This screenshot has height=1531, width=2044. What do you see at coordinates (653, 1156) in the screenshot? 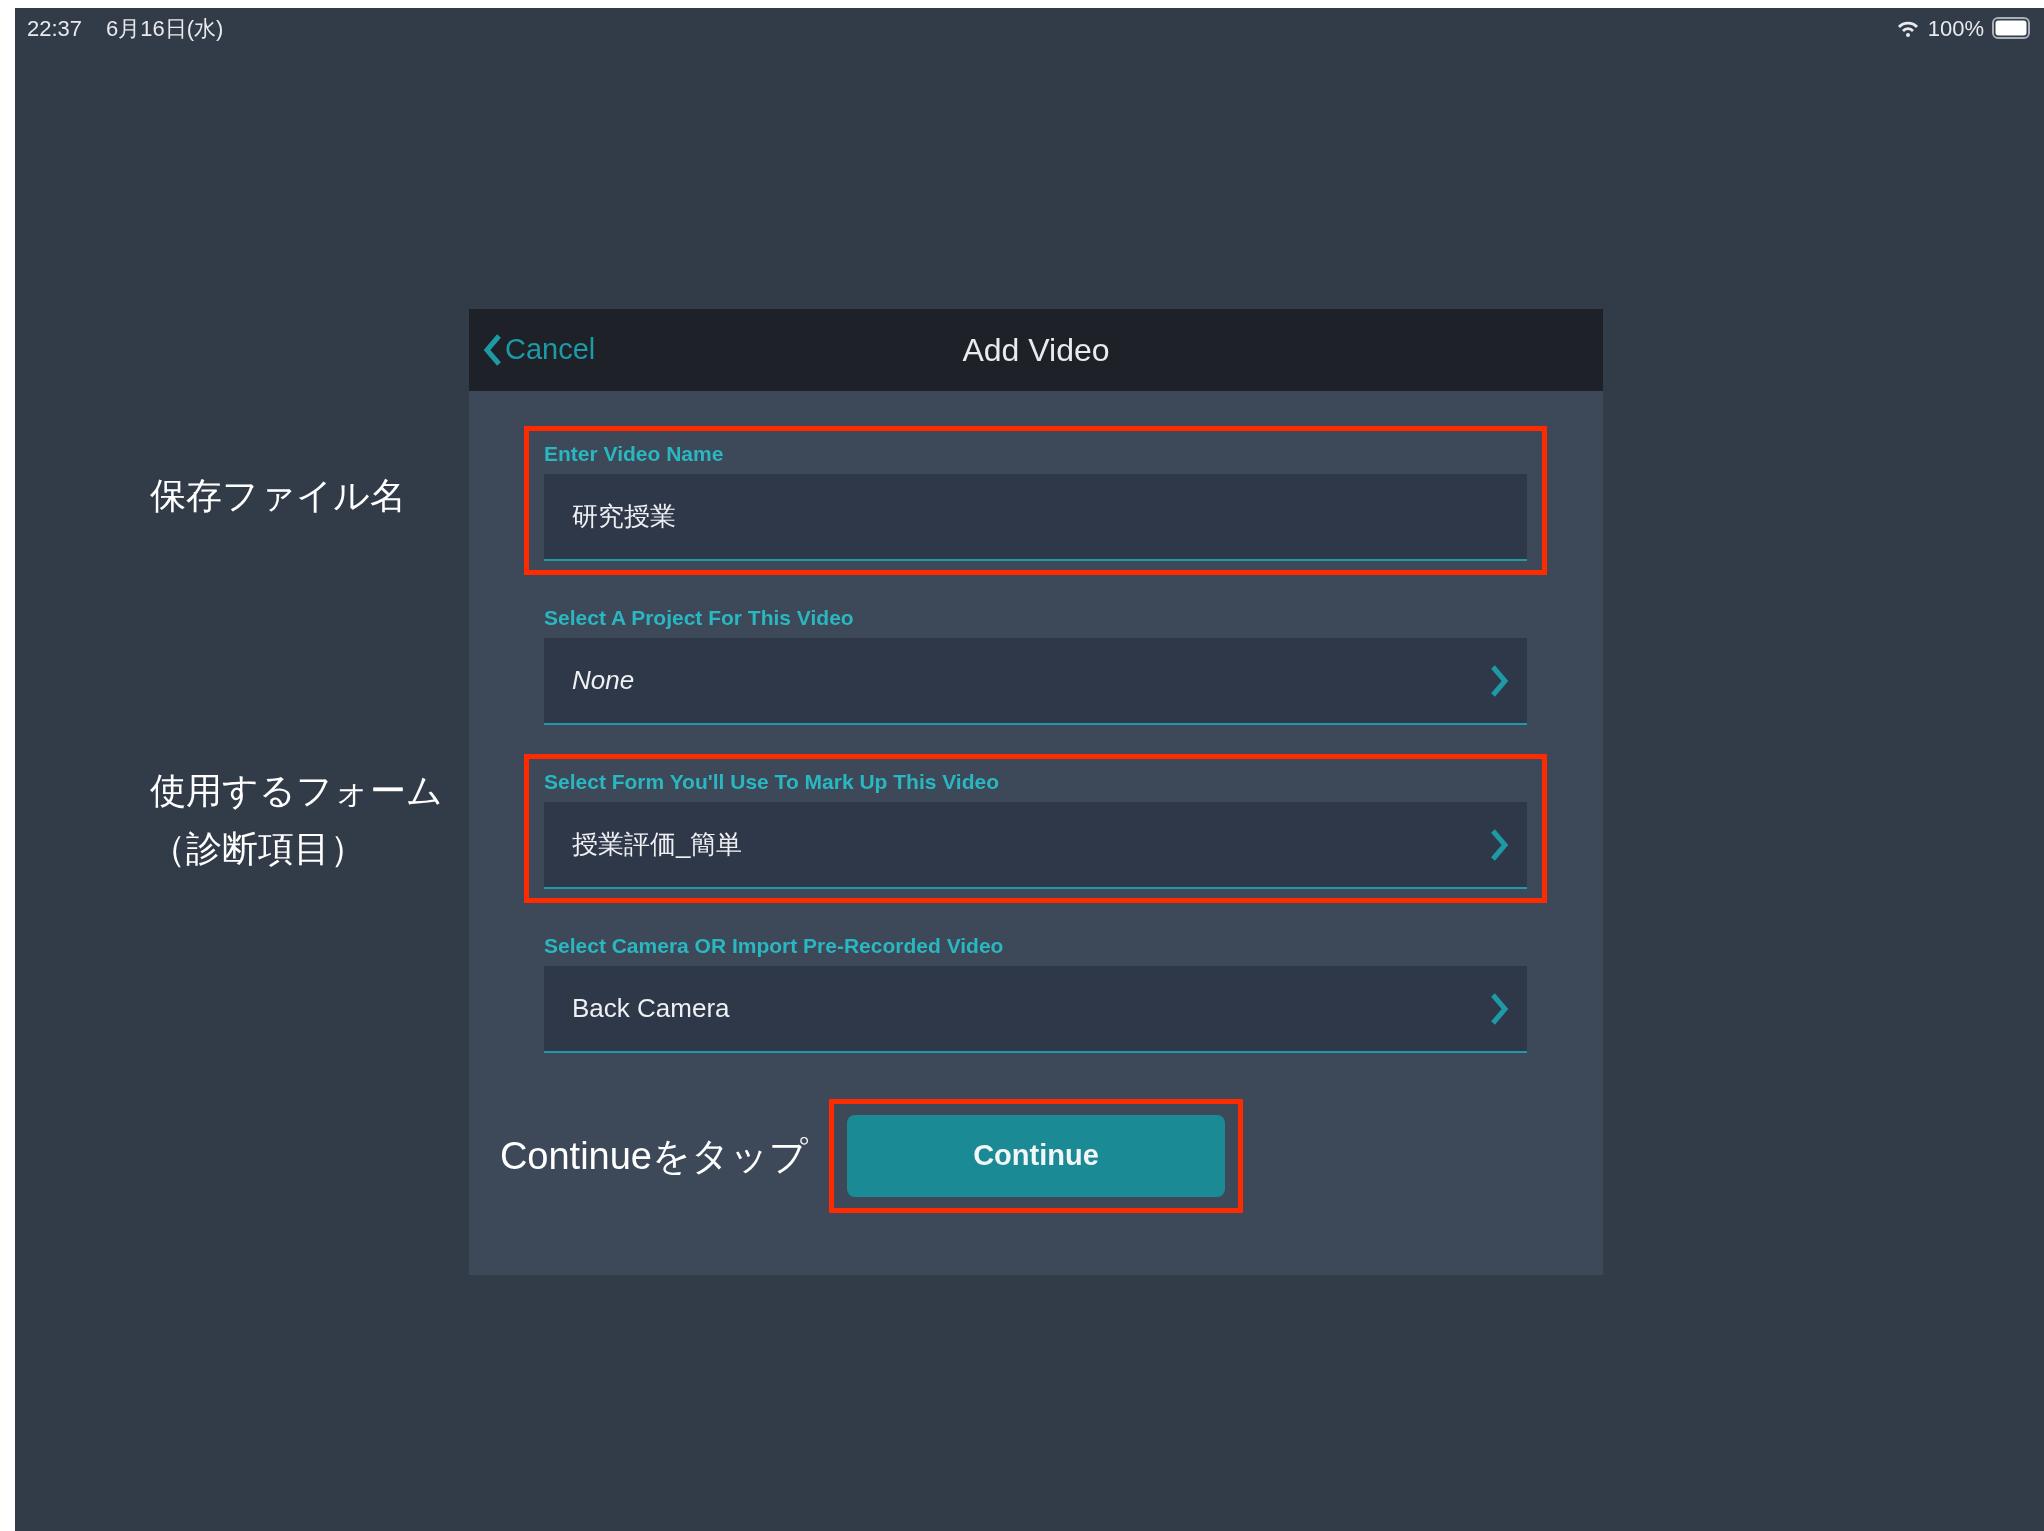
I see `annotation-text: Continueをタップ` at bounding box center [653, 1156].